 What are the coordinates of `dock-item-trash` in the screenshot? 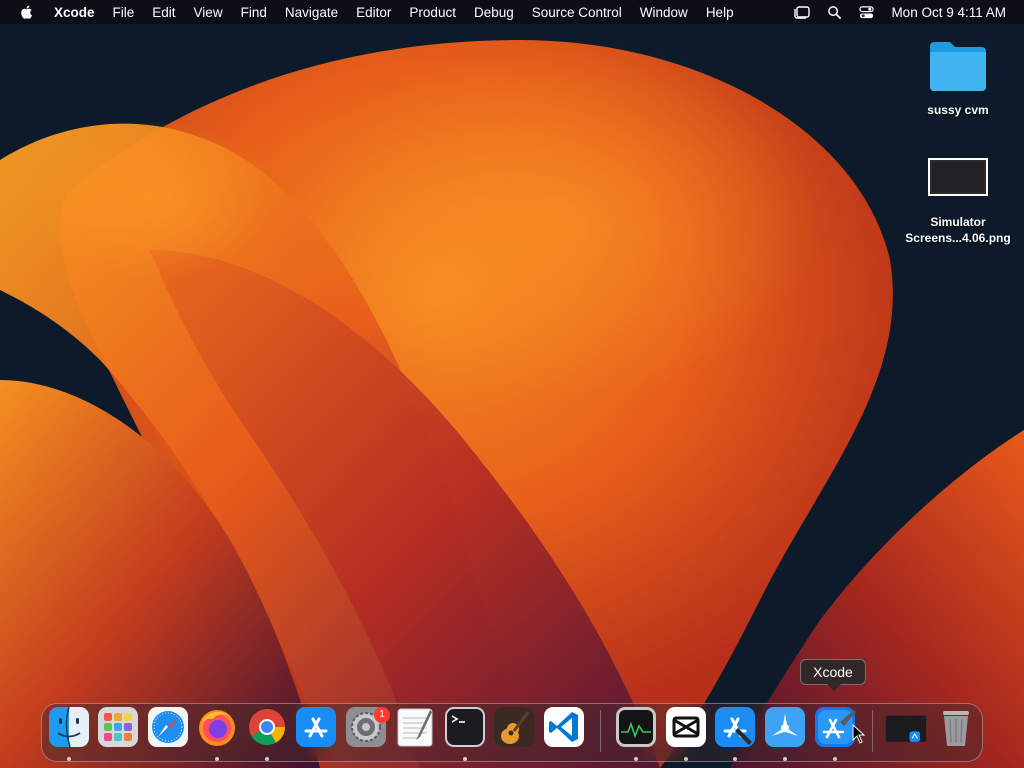 It's located at (956, 727).